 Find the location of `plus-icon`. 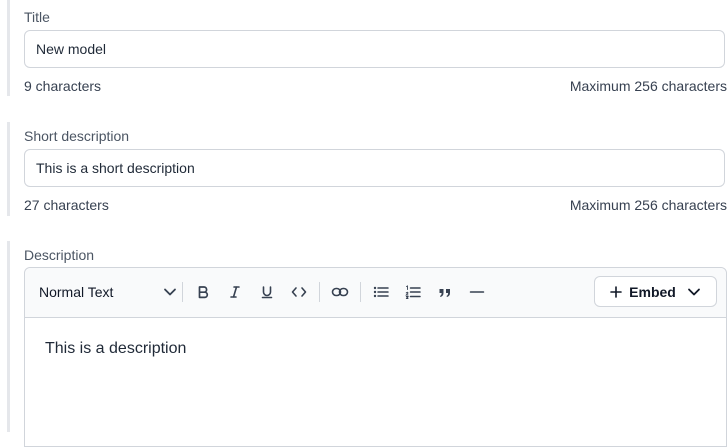

plus-icon is located at coordinates (616, 291).